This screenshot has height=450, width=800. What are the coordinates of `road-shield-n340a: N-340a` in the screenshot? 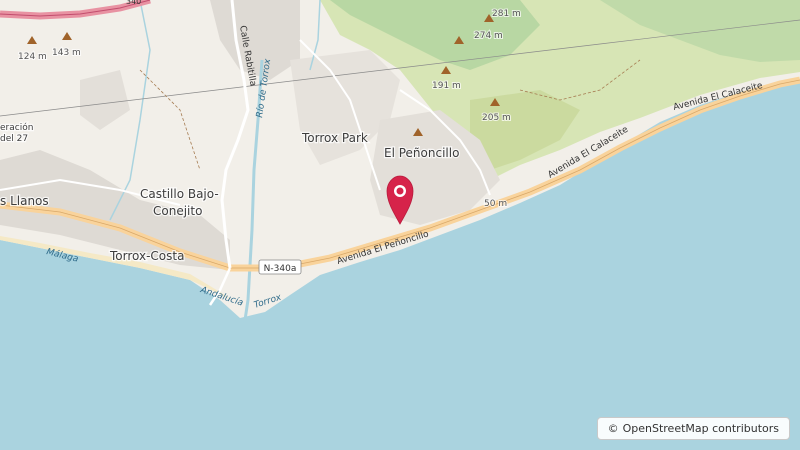 It's located at (280, 267).